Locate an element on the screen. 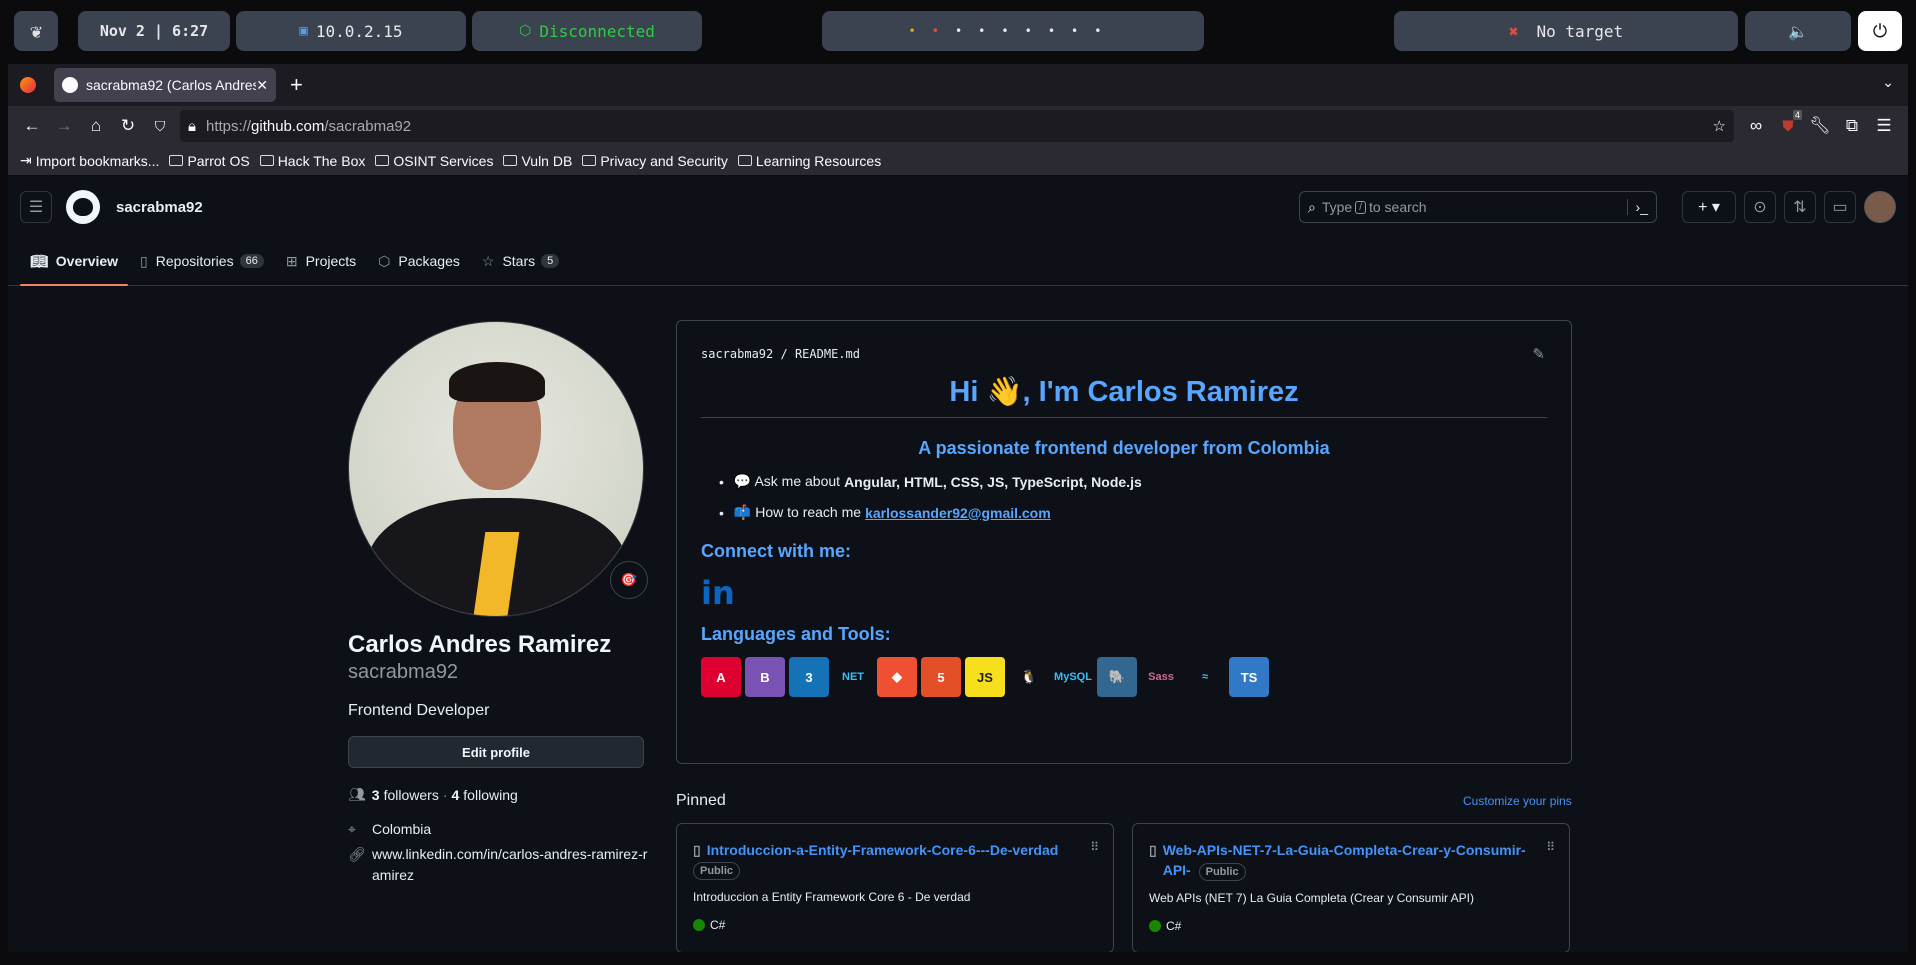 Image resolution: width=1916 pixels, height=965 pixels. bookmark-folder-parrot-os: Parrot OS is located at coordinates (209, 161).